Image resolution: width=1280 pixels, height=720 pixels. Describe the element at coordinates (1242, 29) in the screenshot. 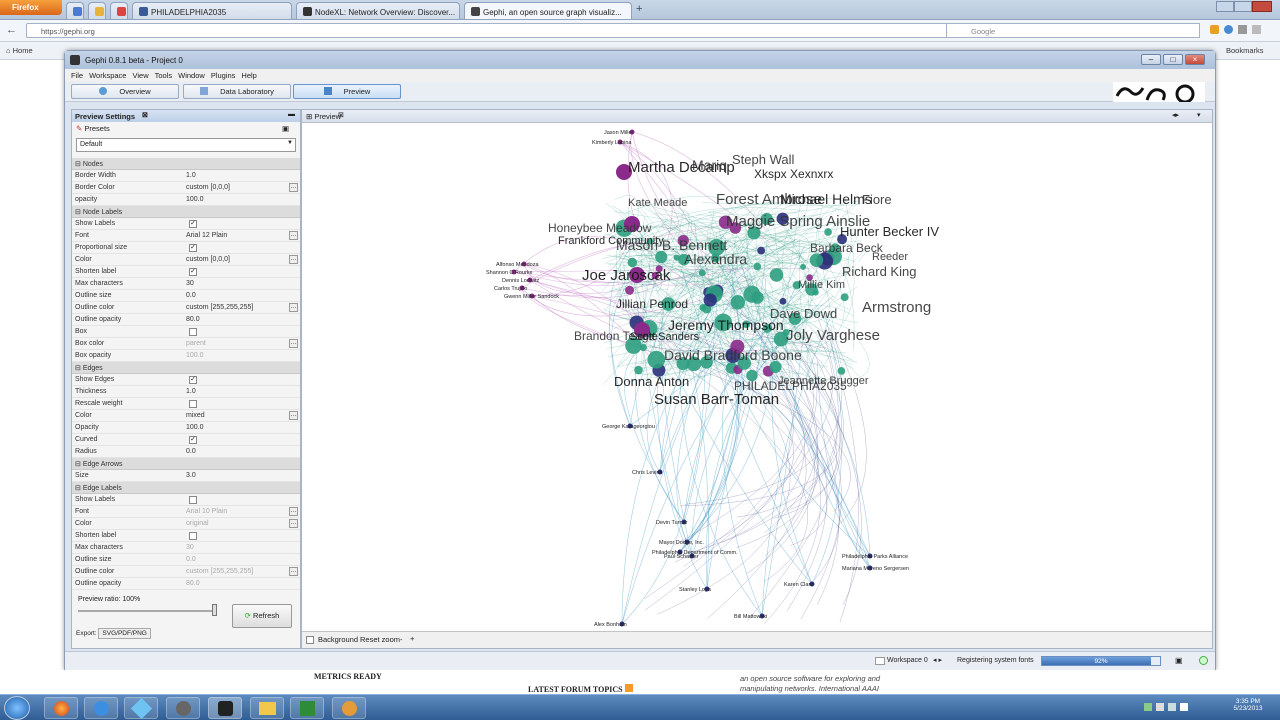

I see `wrench-icon` at that location.